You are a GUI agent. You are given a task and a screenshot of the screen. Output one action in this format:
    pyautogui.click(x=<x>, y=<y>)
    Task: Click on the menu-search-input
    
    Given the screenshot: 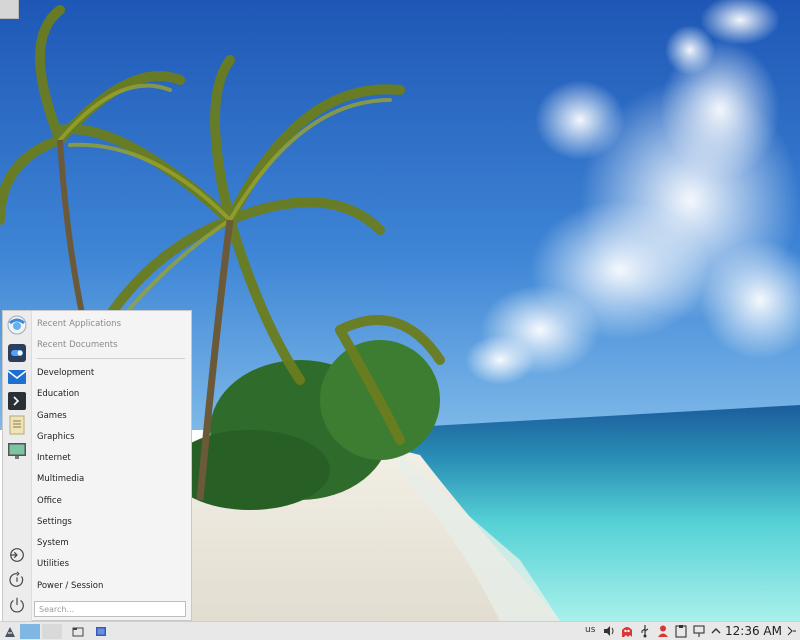 What is the action you would take?
    pyautogui.click(x=110, y=609)
    